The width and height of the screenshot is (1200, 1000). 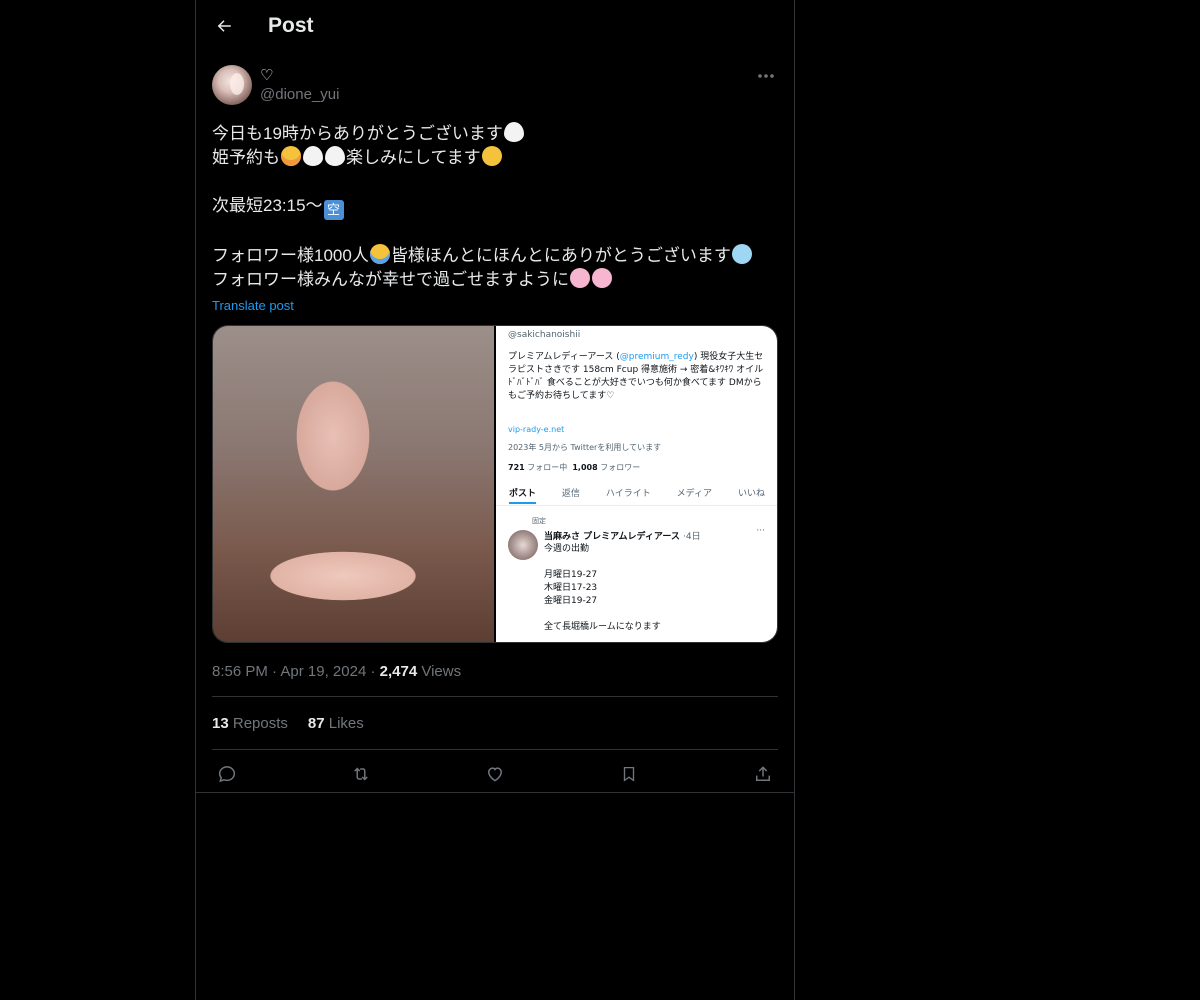 What do you see at coordinates (291, 156) in the screenshot?
I see `princess-emoji-icon` at bounding box center [291, 156].